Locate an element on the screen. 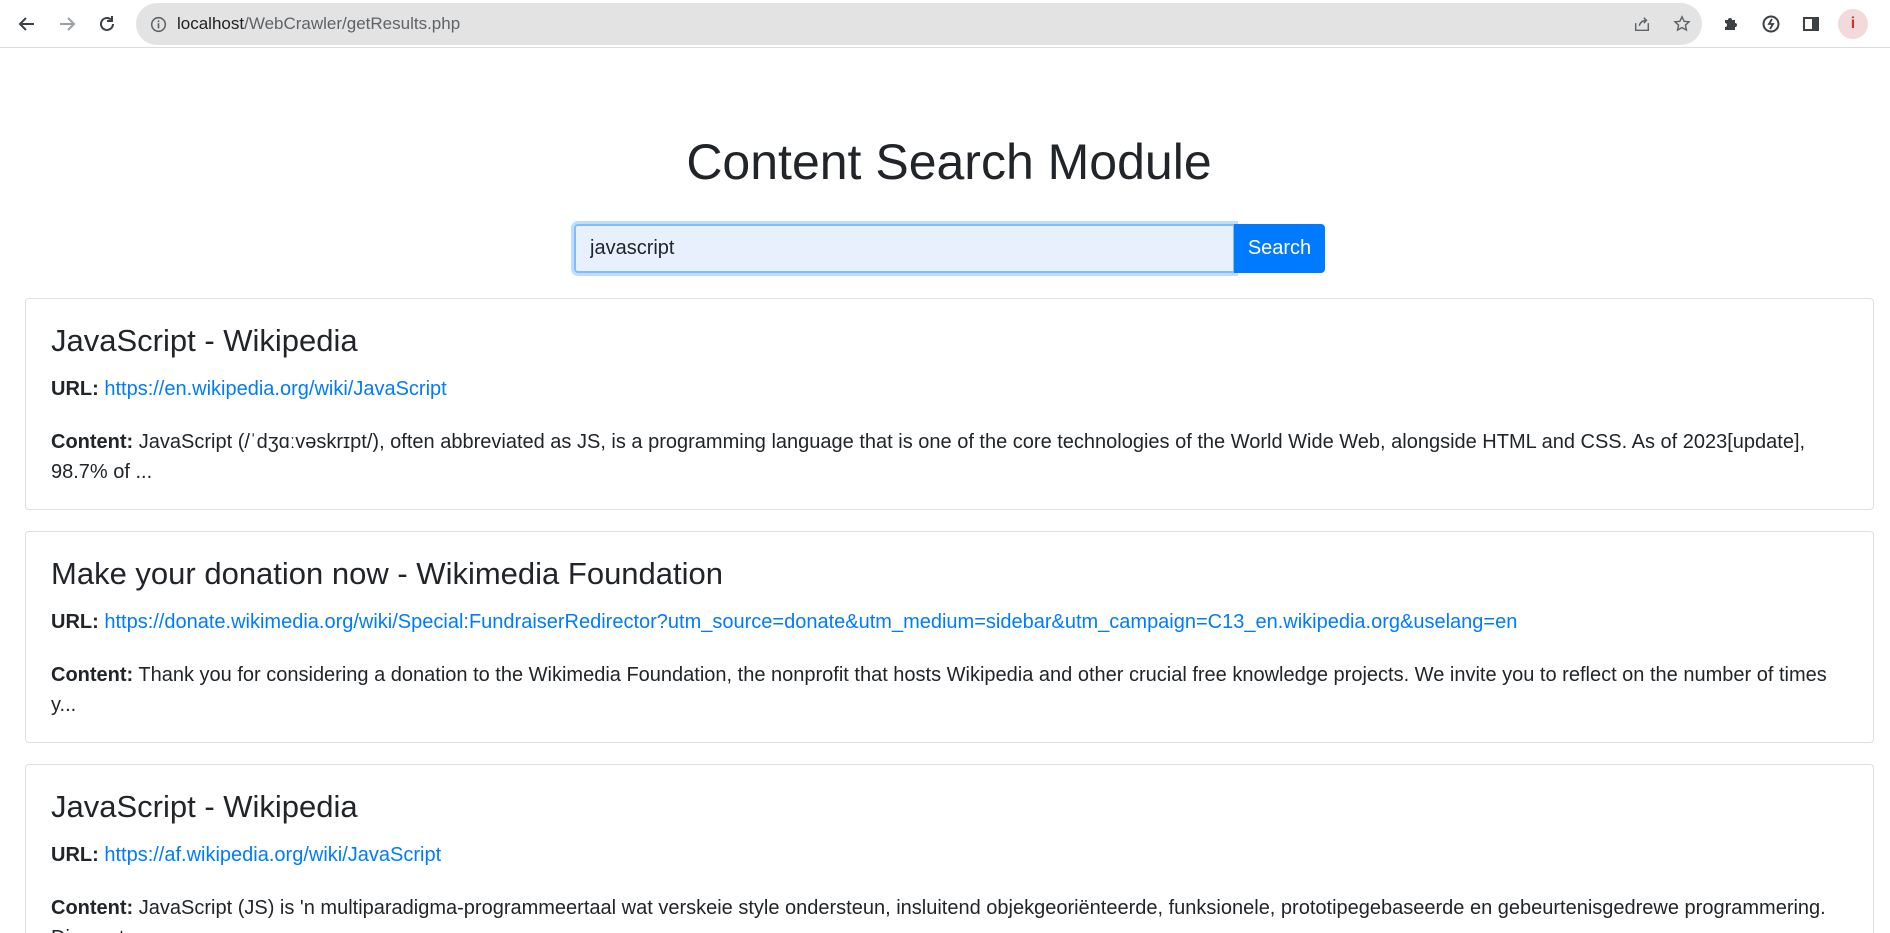 This screenshot has width=1890, height=933. profile-avatar: i is located at coordinates (1853, 24).